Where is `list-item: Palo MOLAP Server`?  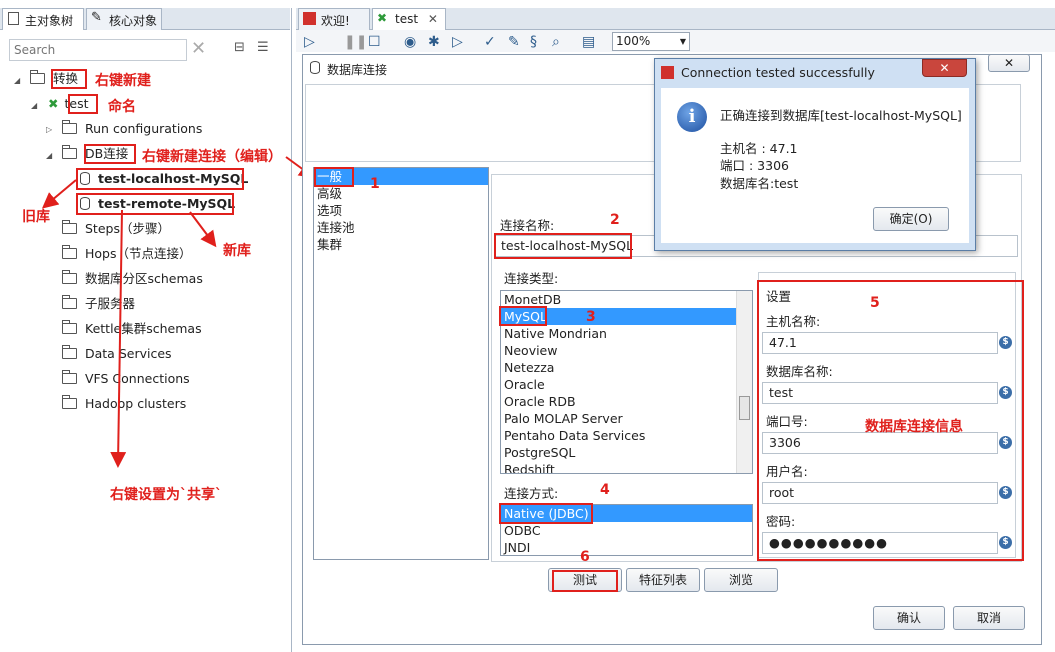 list-item: Palo MOLAP Server is located at coordinates (626, 418).